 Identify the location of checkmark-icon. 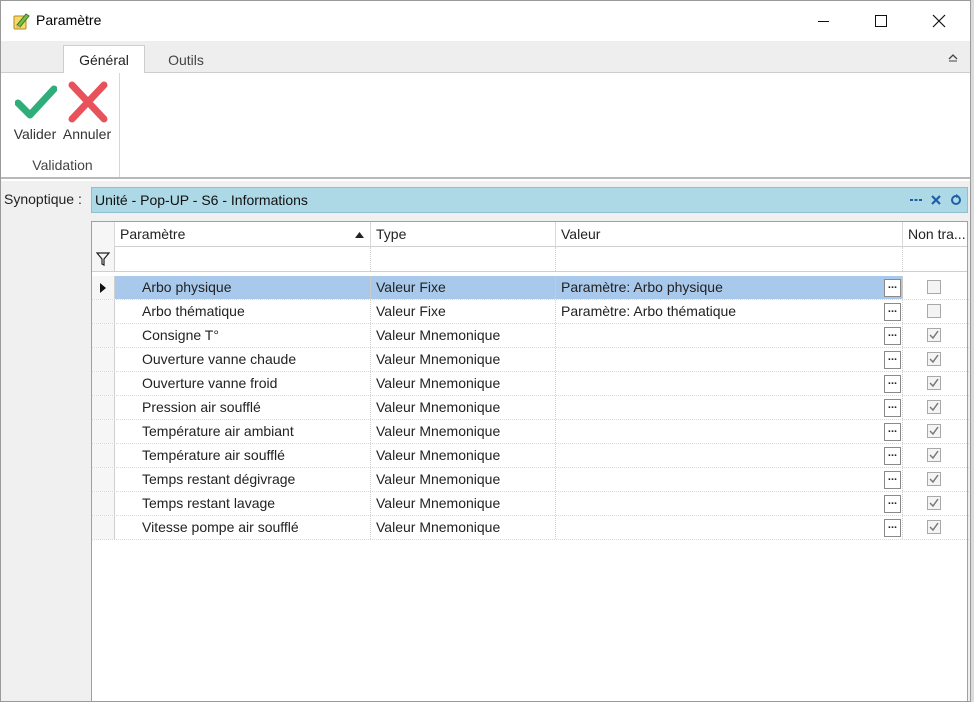
(934, 383).